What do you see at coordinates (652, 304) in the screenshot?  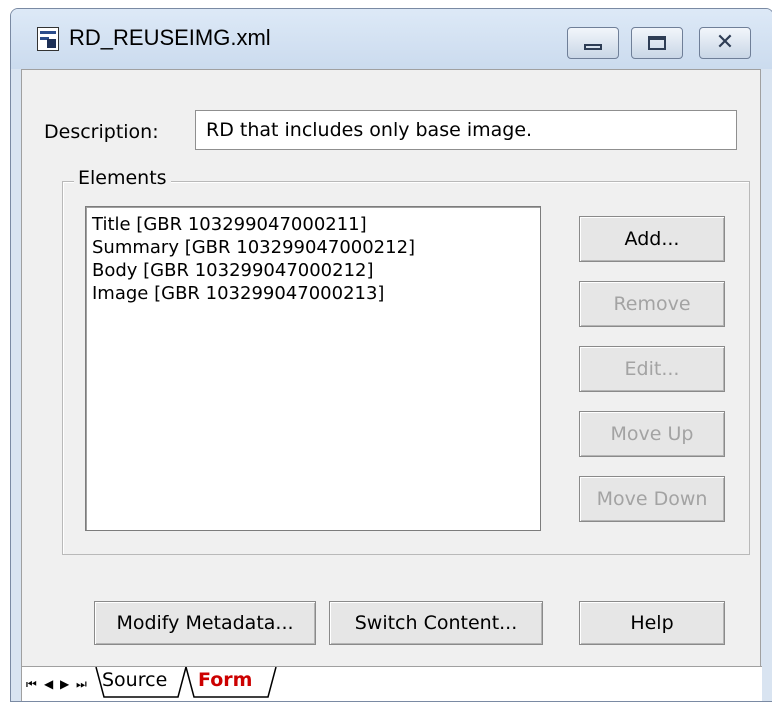 I see `remove-button: Remove` at bounding box center [652, 304].